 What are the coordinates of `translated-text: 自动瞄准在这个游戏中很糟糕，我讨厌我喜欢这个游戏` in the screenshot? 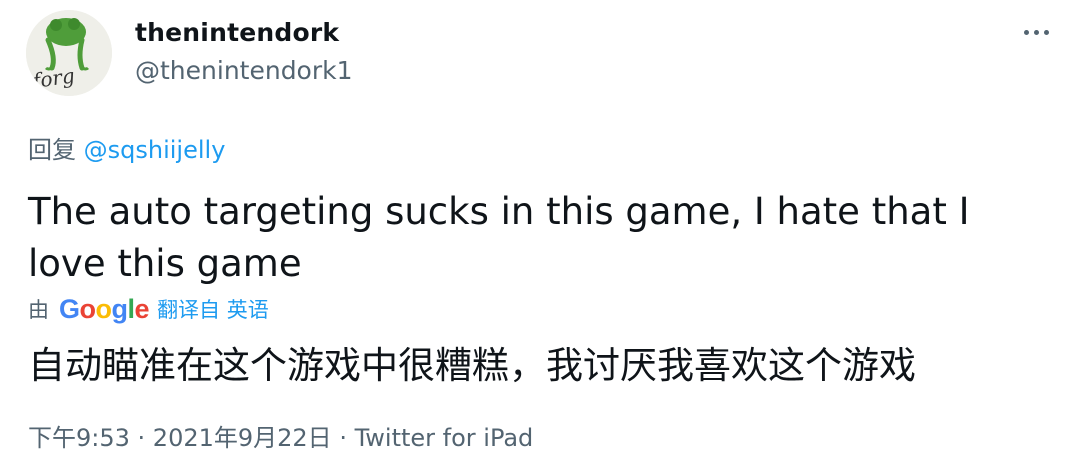 It's located at (472, 365).